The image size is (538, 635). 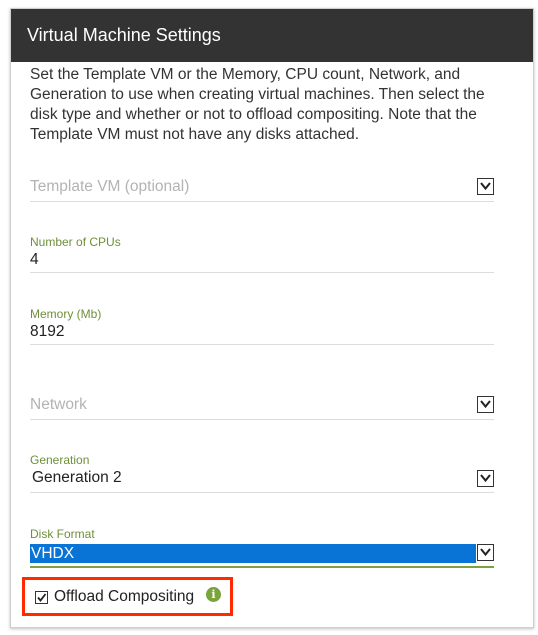 I want to click on memory-input: 8192, so click(x=47, y=332).